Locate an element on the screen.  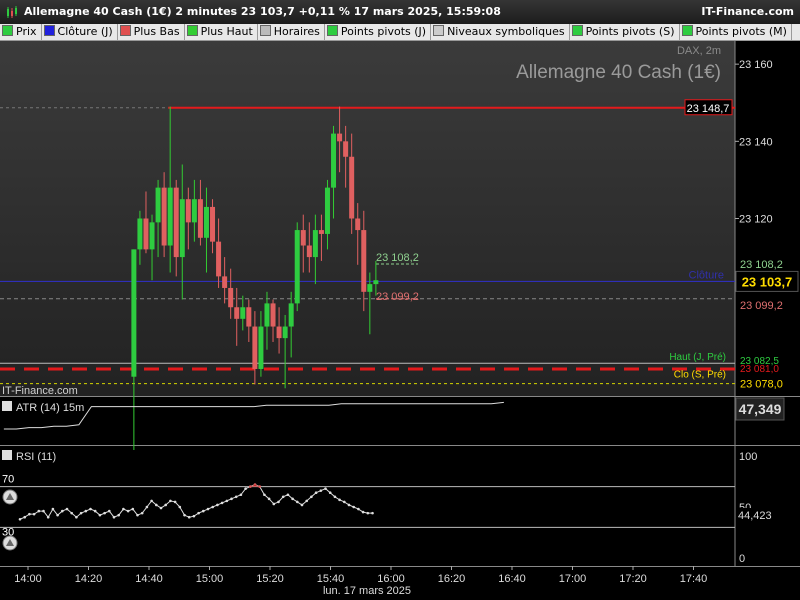
close-label: Clôture is located at coordinates (706, 275).